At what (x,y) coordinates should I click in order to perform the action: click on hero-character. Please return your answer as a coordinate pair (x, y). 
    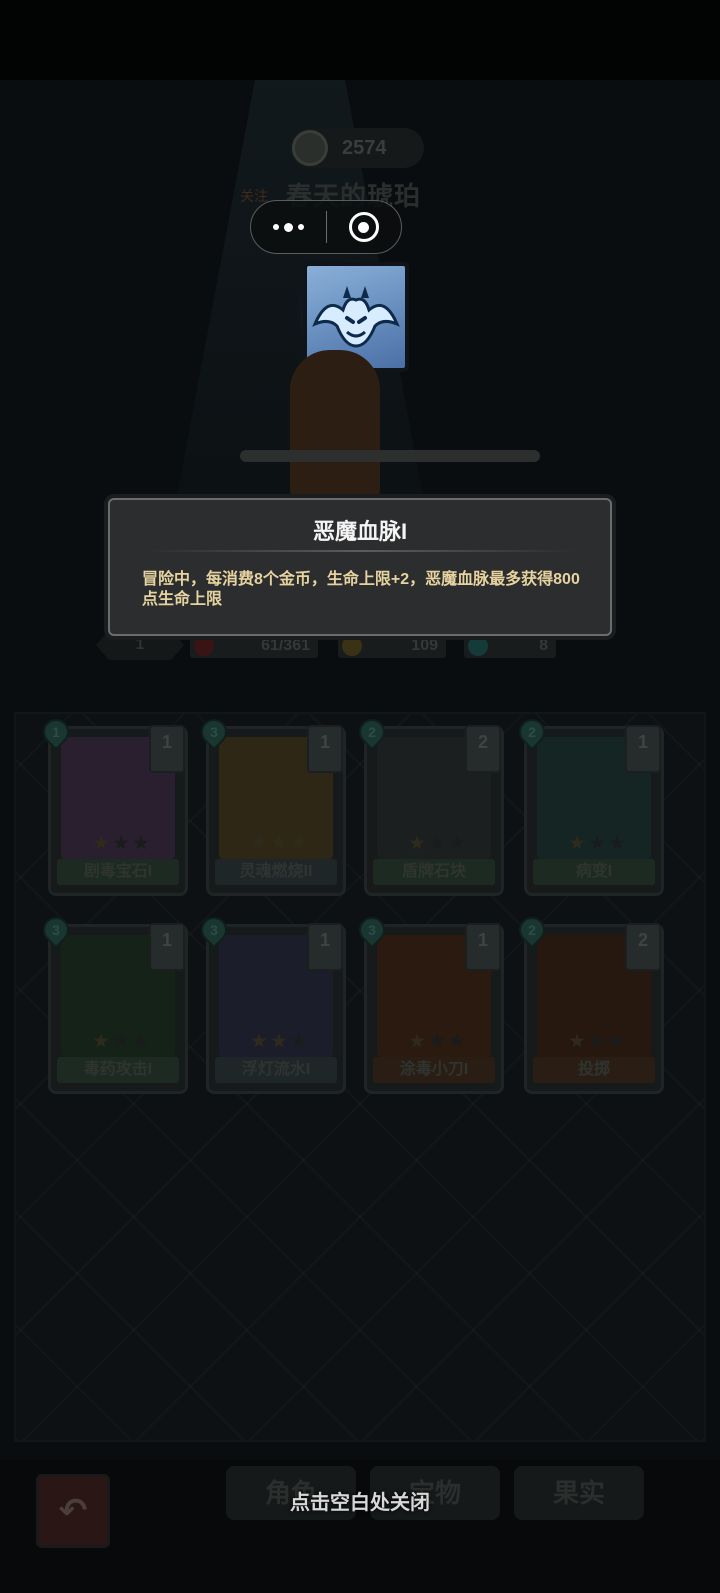
    Looking at the image, I should click on (395, 425).